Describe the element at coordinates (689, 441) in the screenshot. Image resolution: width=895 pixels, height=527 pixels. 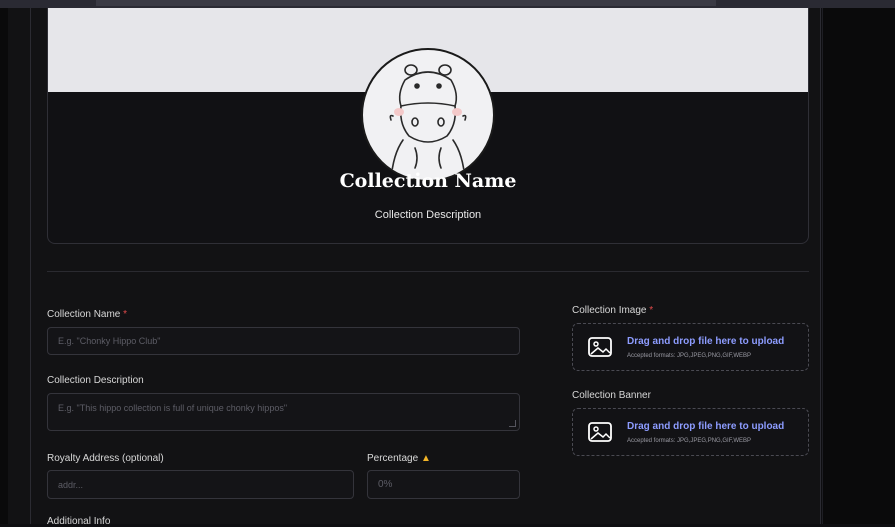
I see `banner-accepted-formats: Accepted formats: JPG,JPEG,PNG,GIF,WEBP` at that location.